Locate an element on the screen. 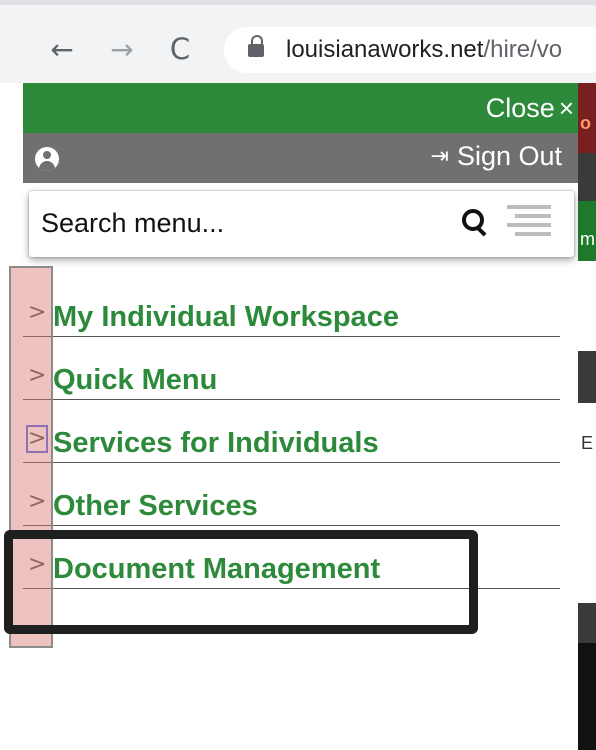 The width and height of the screenshot is (596, 750). menu-item-label: Quick Menu is located at coordinates (135, 380).